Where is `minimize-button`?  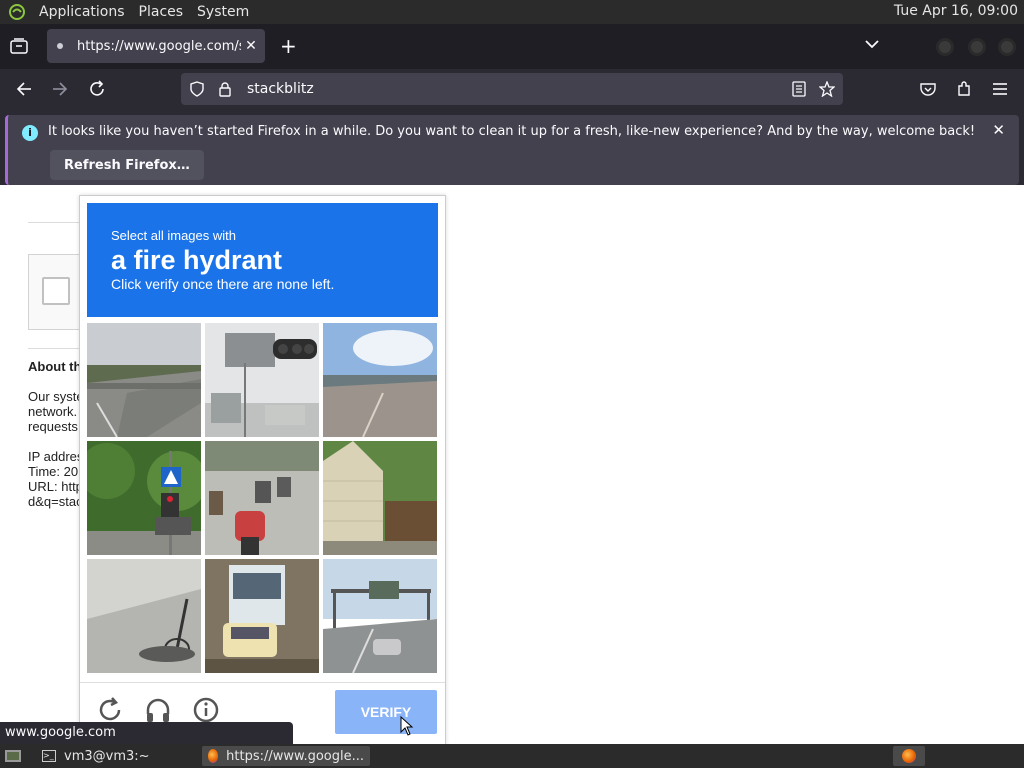 minimize-button is located at coordinates (945, 47).